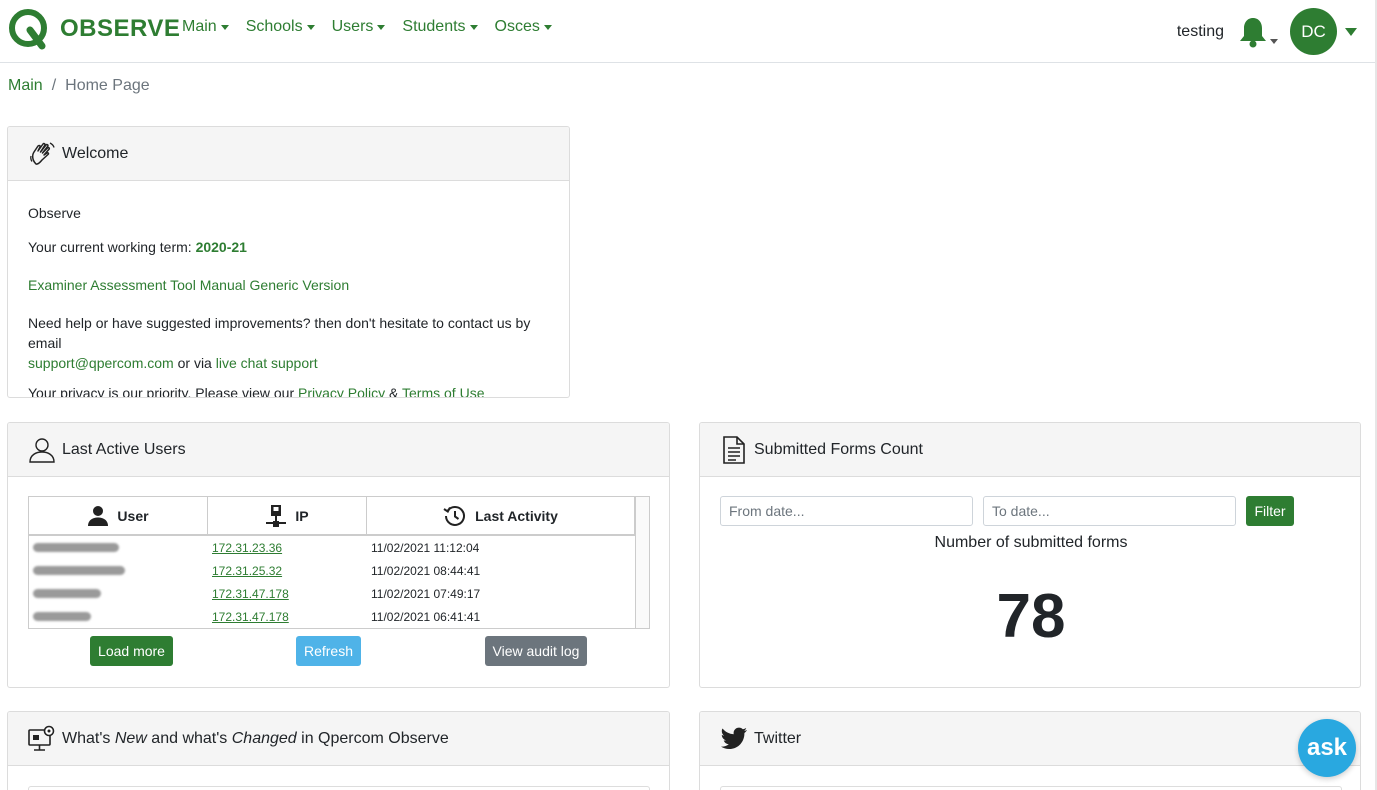 The width and height of the screenshot is (1377, 790). I want to click on last-active-users-title: Last Active Users, so click(124, 449).